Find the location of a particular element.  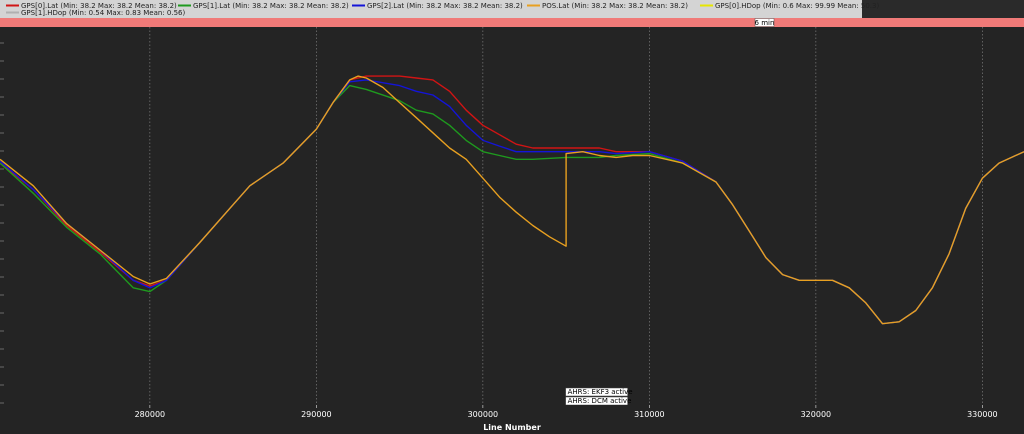

time-band is located at coordinates (512, 22).